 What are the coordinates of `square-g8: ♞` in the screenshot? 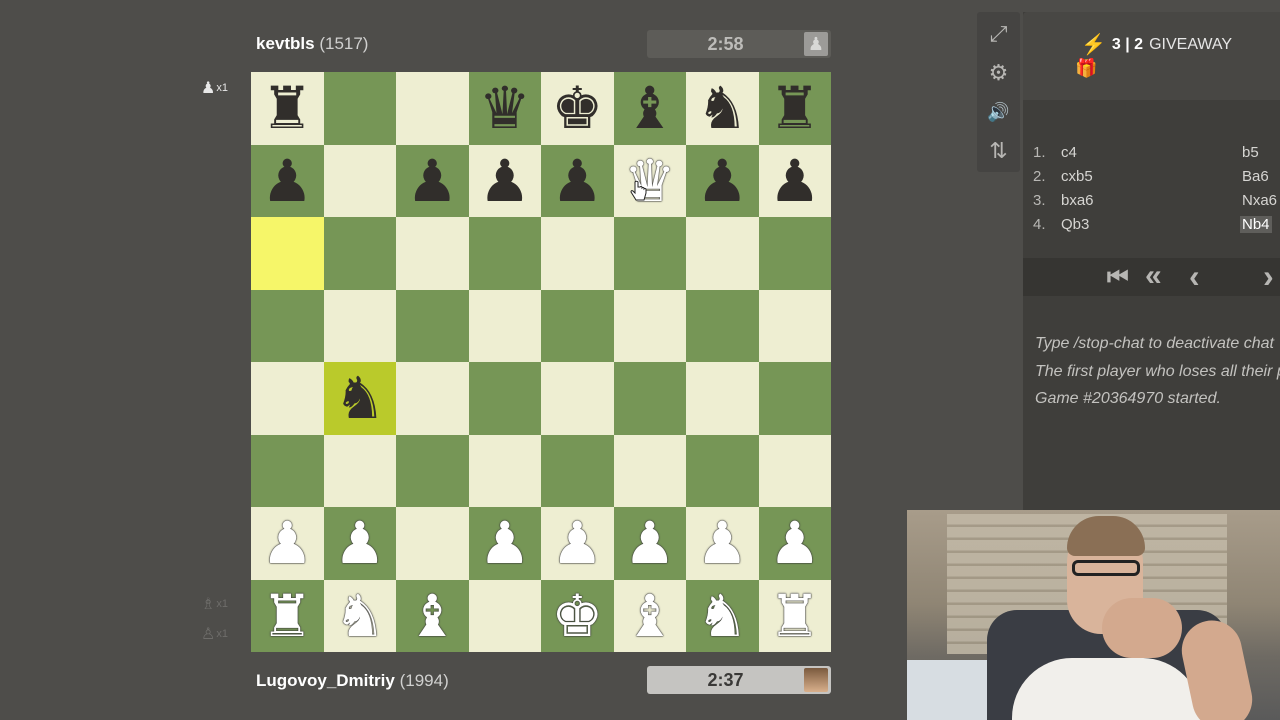 It's located at (722, 108).